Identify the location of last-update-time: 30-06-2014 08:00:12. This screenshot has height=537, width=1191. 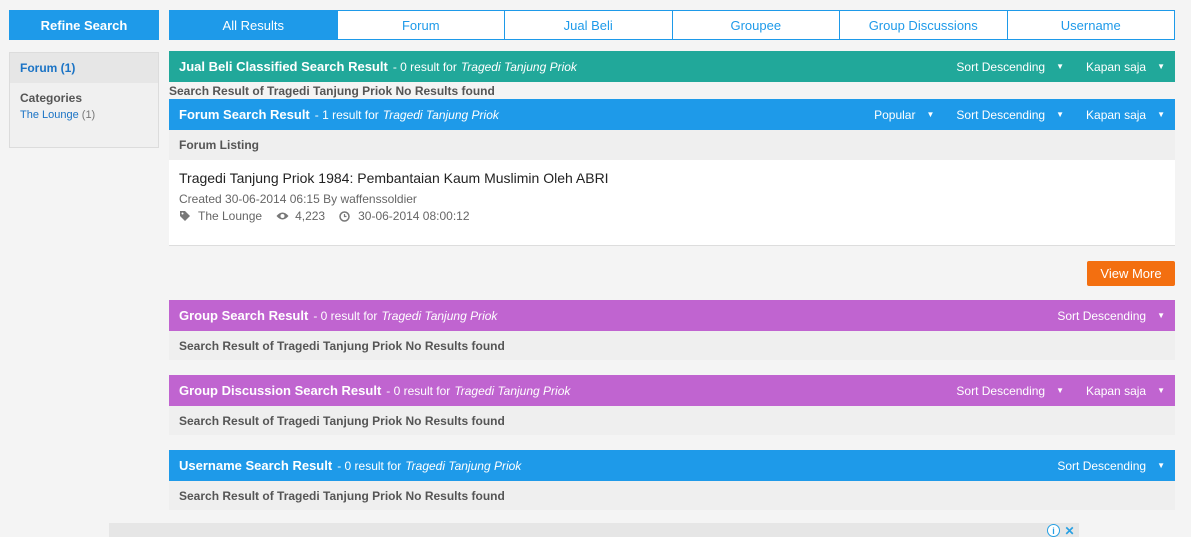
(414, 216).